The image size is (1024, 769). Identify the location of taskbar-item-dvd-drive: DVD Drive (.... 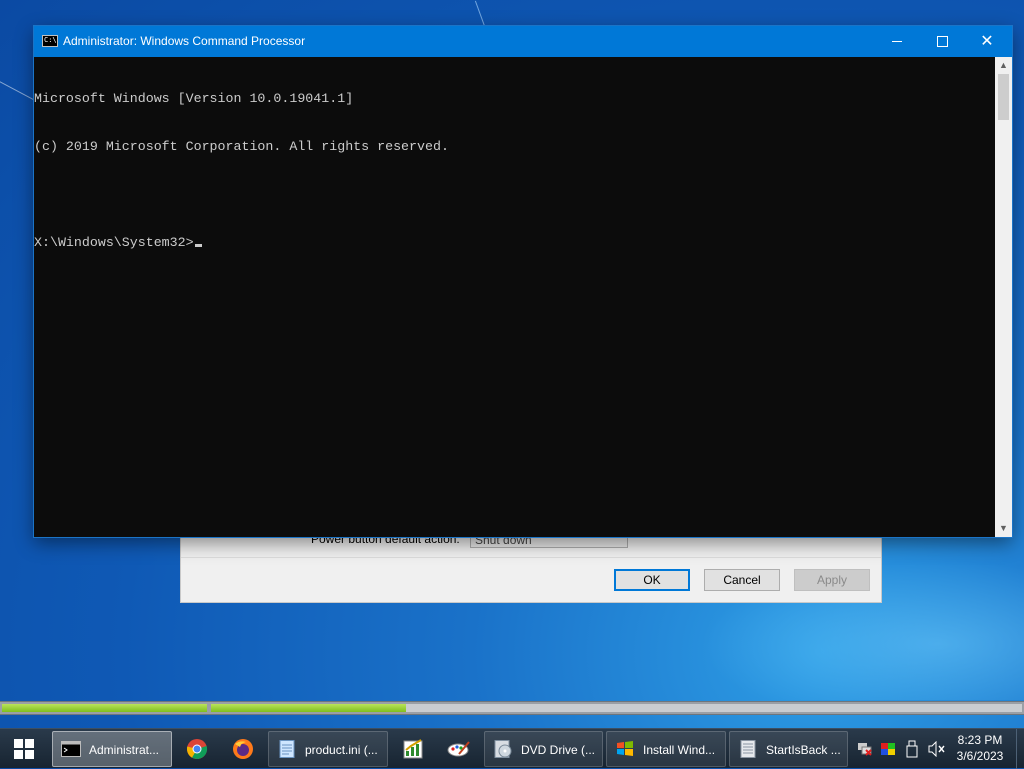
(543, 749).